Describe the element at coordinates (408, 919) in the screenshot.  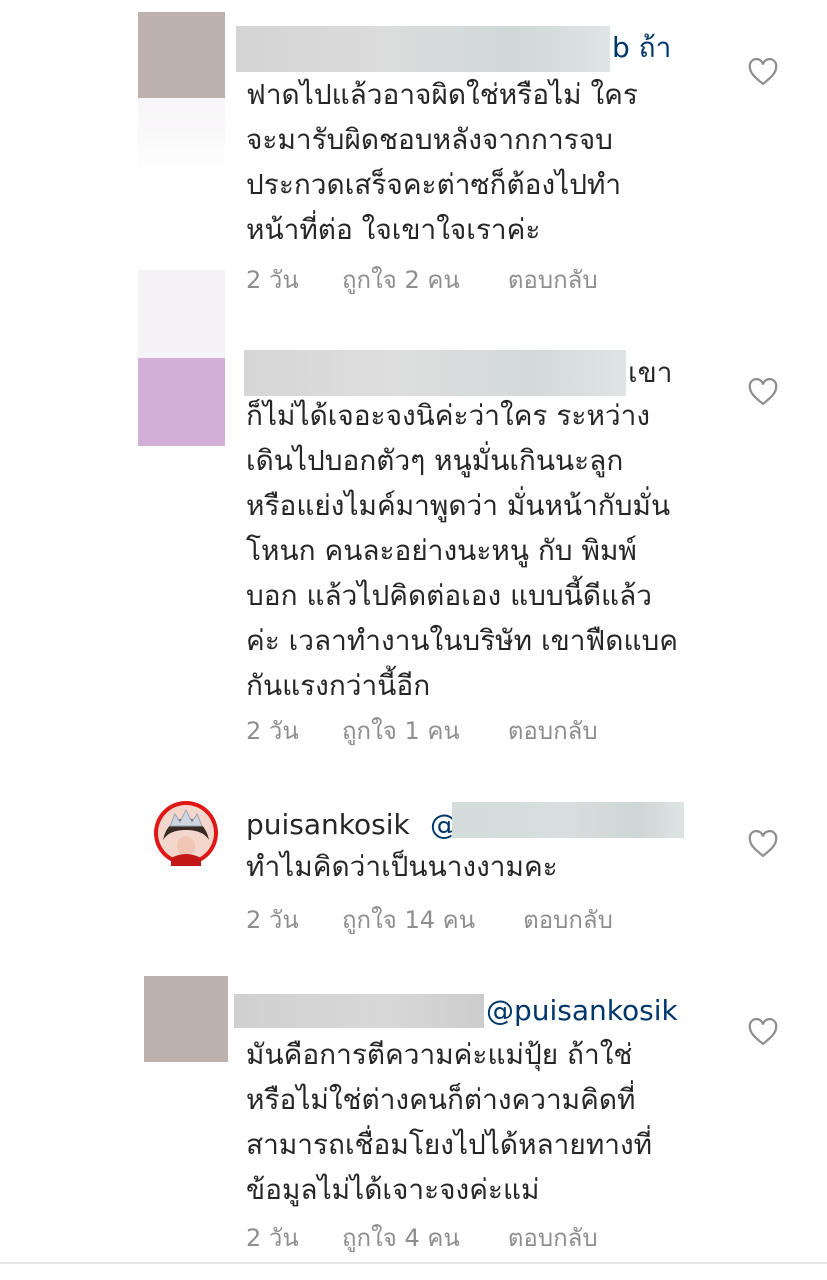
I see `likes-count: ถูกใจ 14 คน` at that location.